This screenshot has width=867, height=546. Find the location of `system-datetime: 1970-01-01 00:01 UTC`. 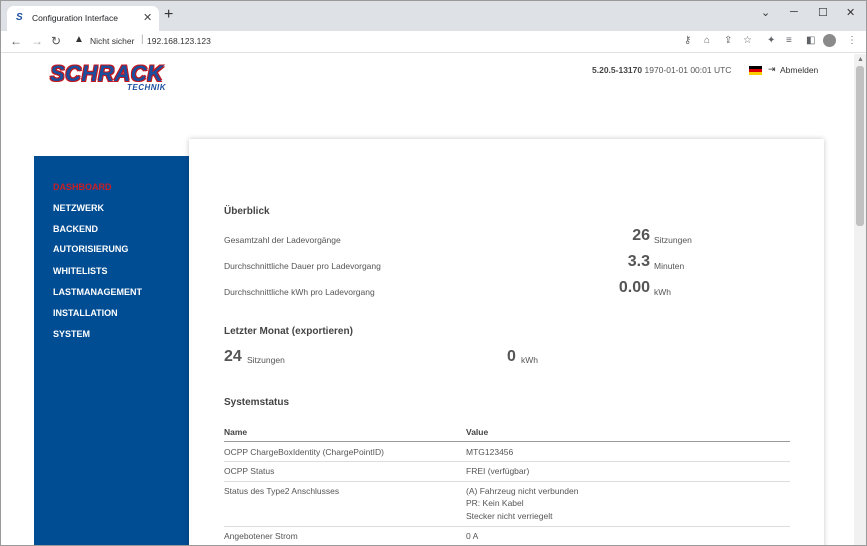

system-datetime: 1970-01-01 00:01 UTC is located at coordinates (688, 70).